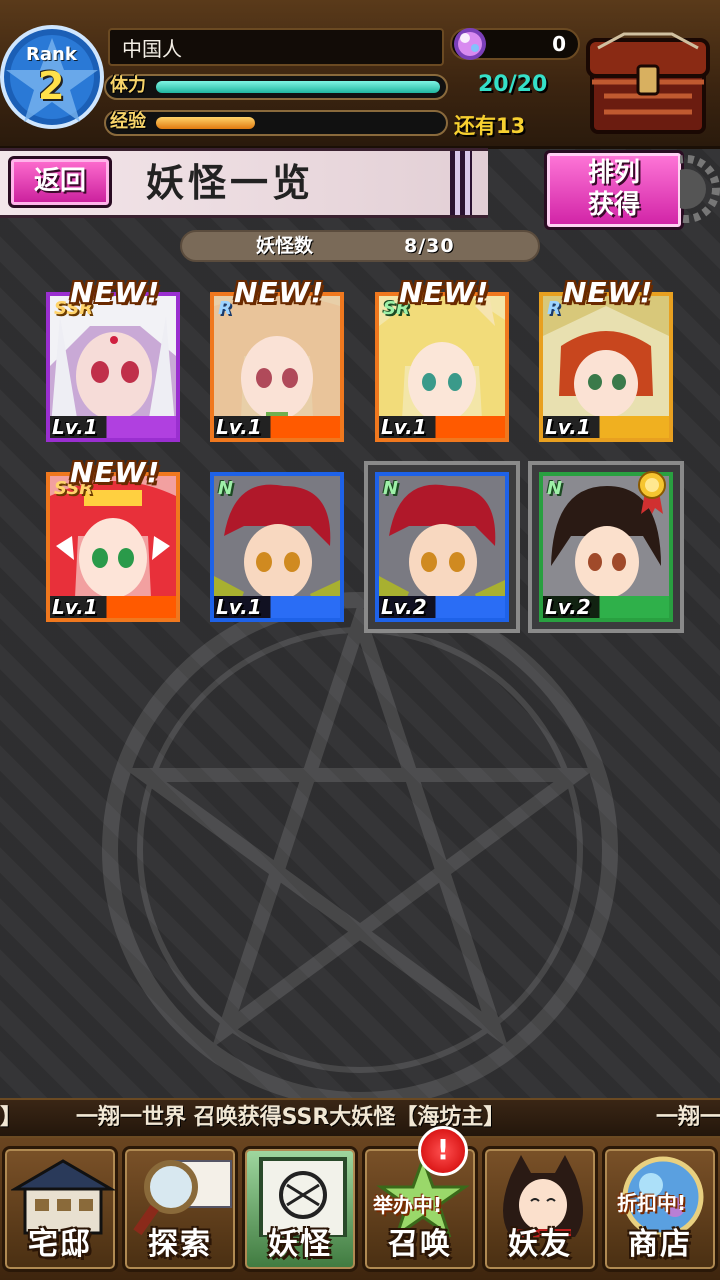  What do you see at coordinates (276, 124) in the screenshot?
I see `exp-bar: 经验` at bounding box center [276, 124].